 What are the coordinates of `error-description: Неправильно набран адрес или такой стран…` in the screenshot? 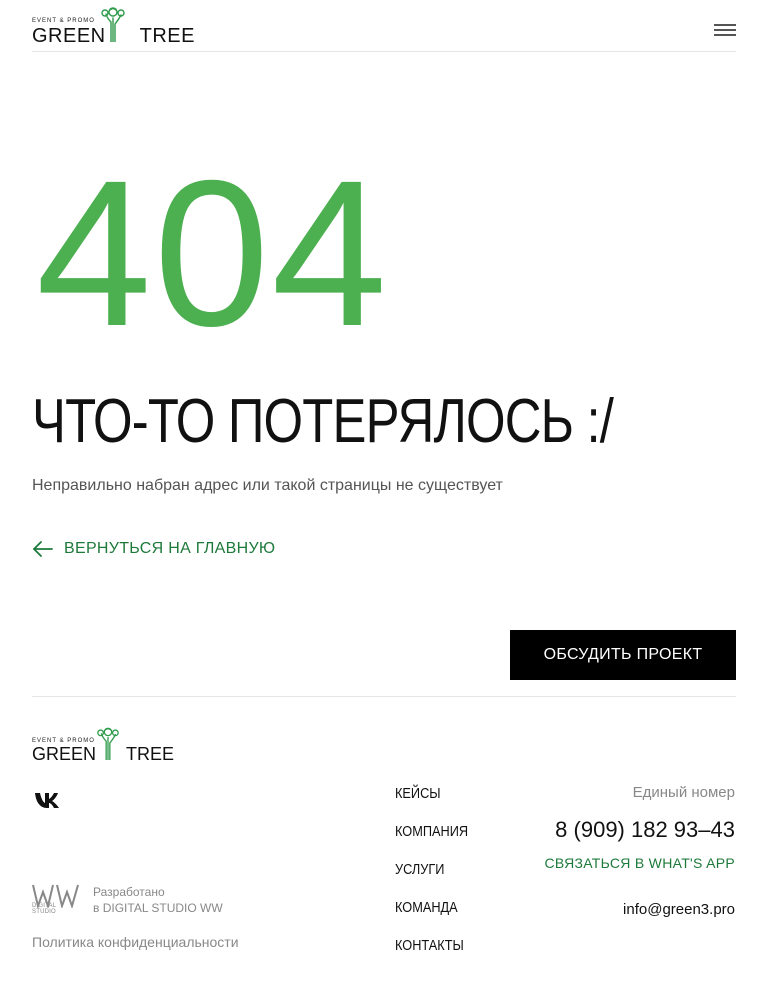 It's located at (267, 485).